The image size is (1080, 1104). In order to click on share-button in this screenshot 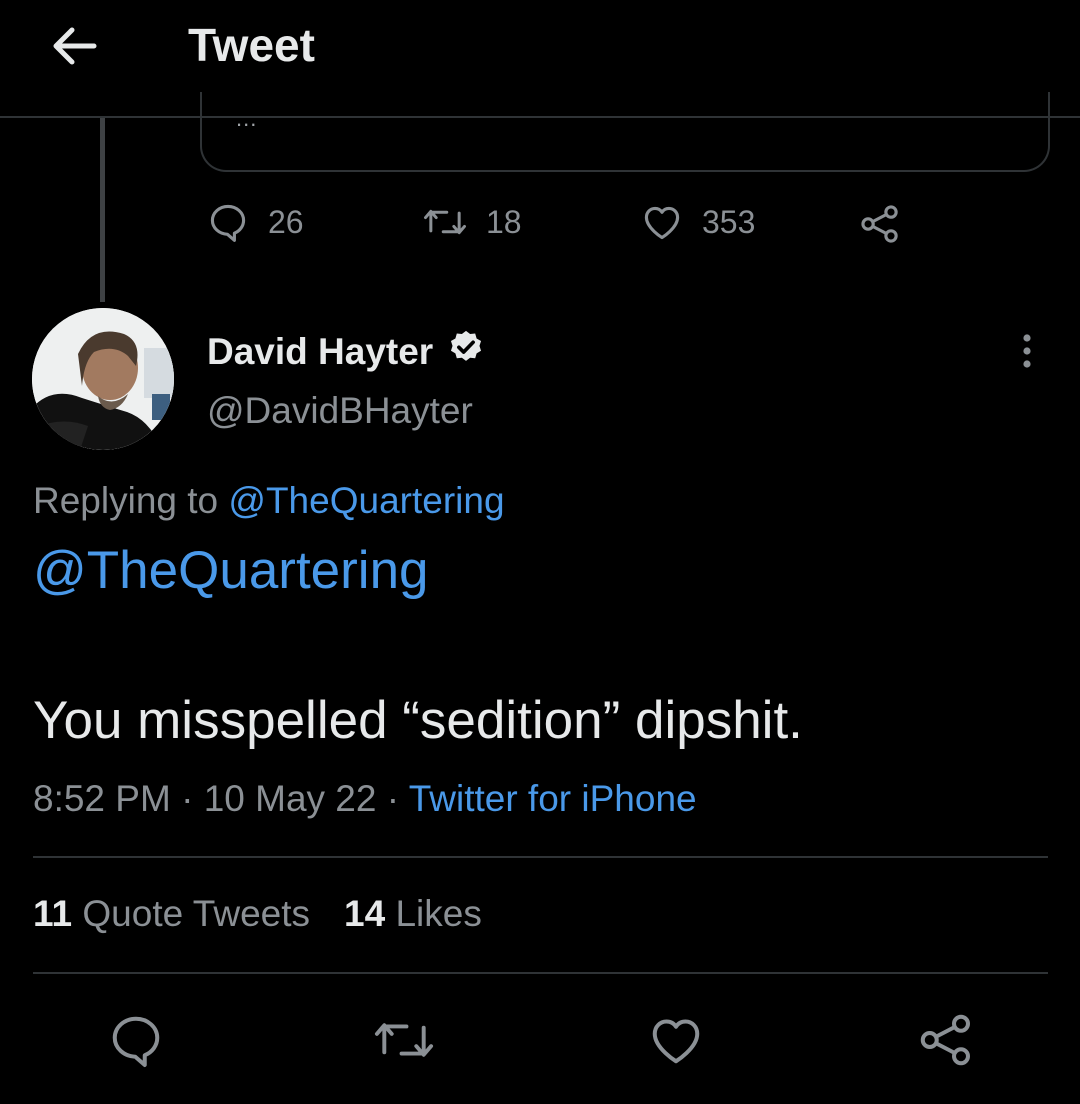, I will do `click(946, 1040)`.